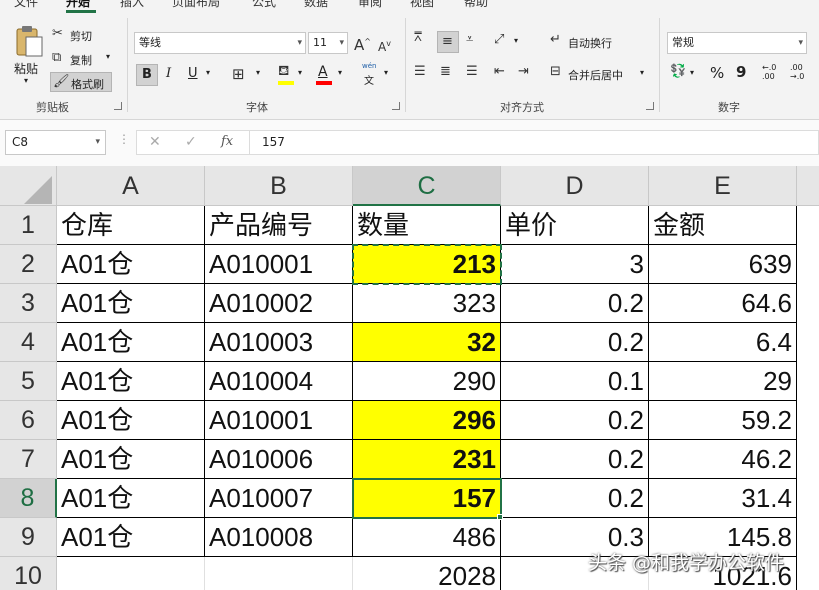 This screenshot has width=819, height=590. I want to click on tab-file: 文件, so click(26, 5).